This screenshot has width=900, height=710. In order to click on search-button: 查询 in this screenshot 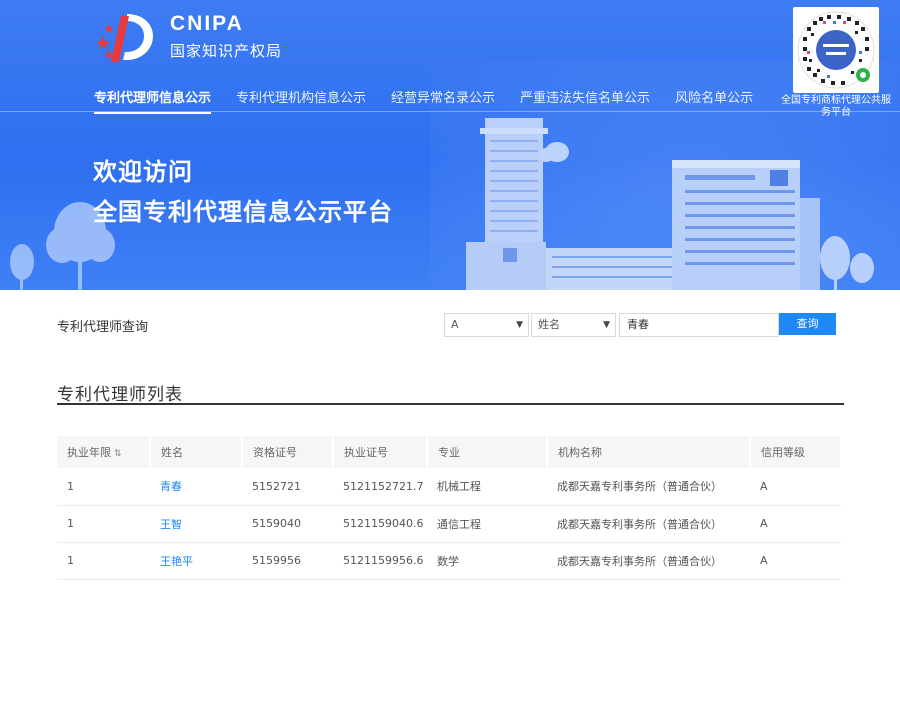, I will do `click(807, 324)`.